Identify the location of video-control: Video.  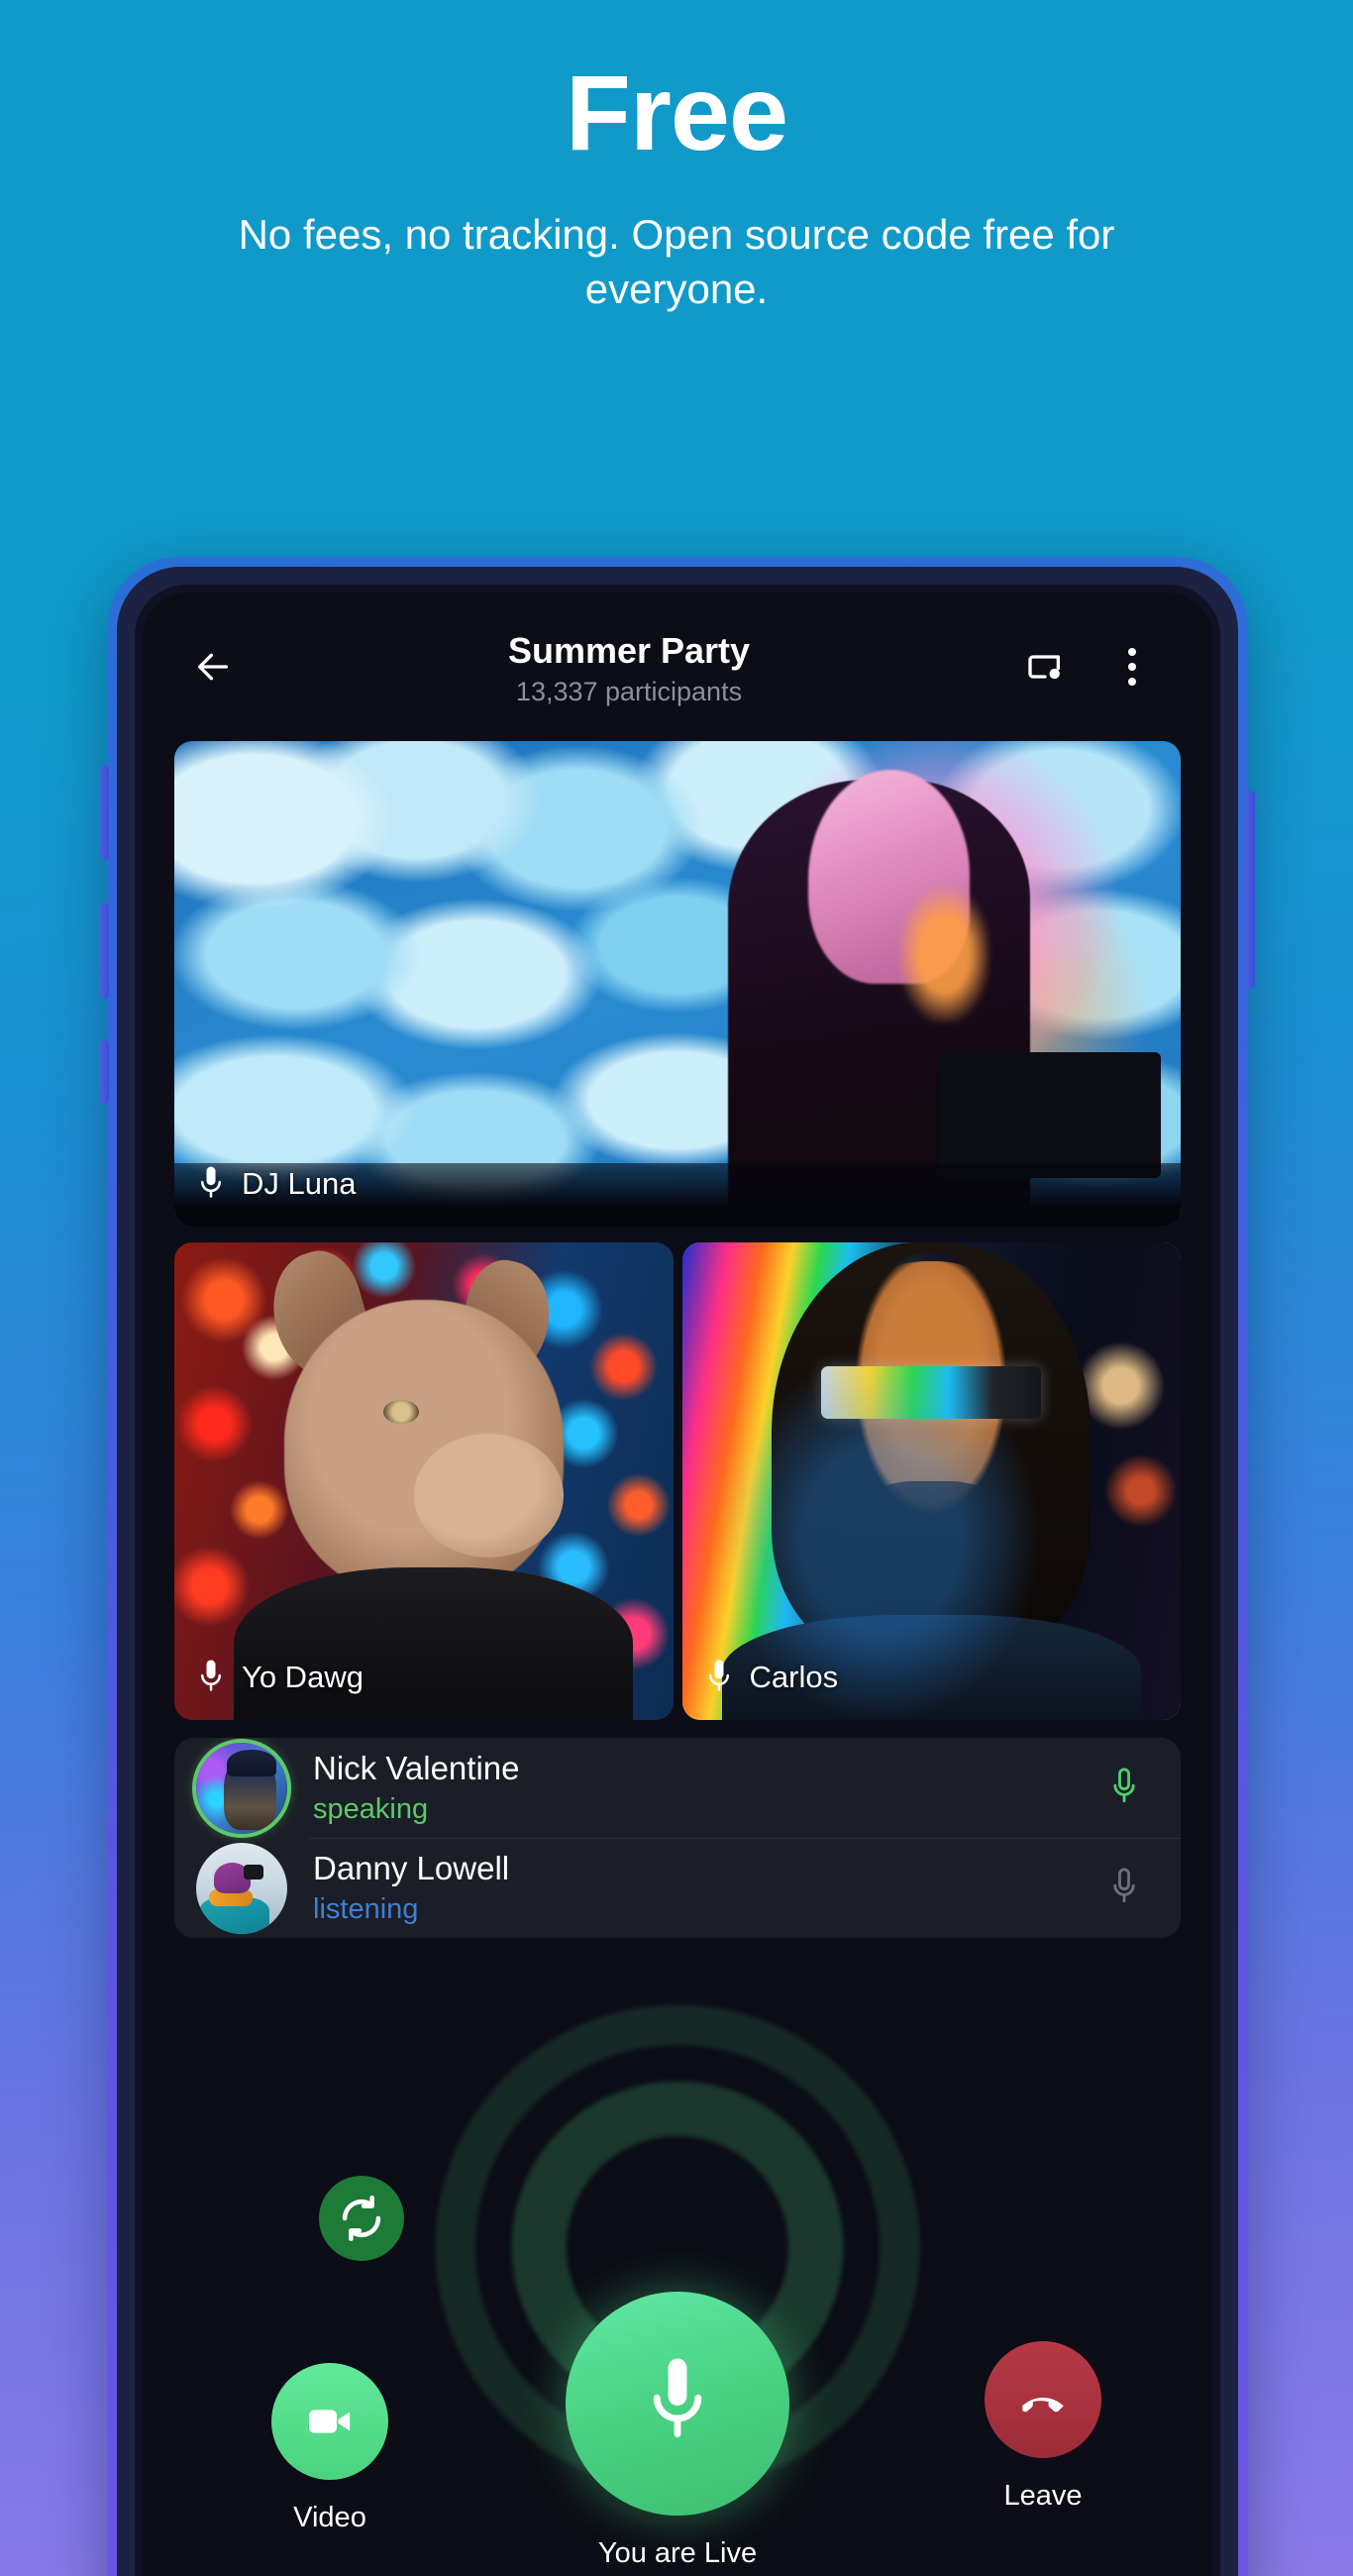
(329, 2448).